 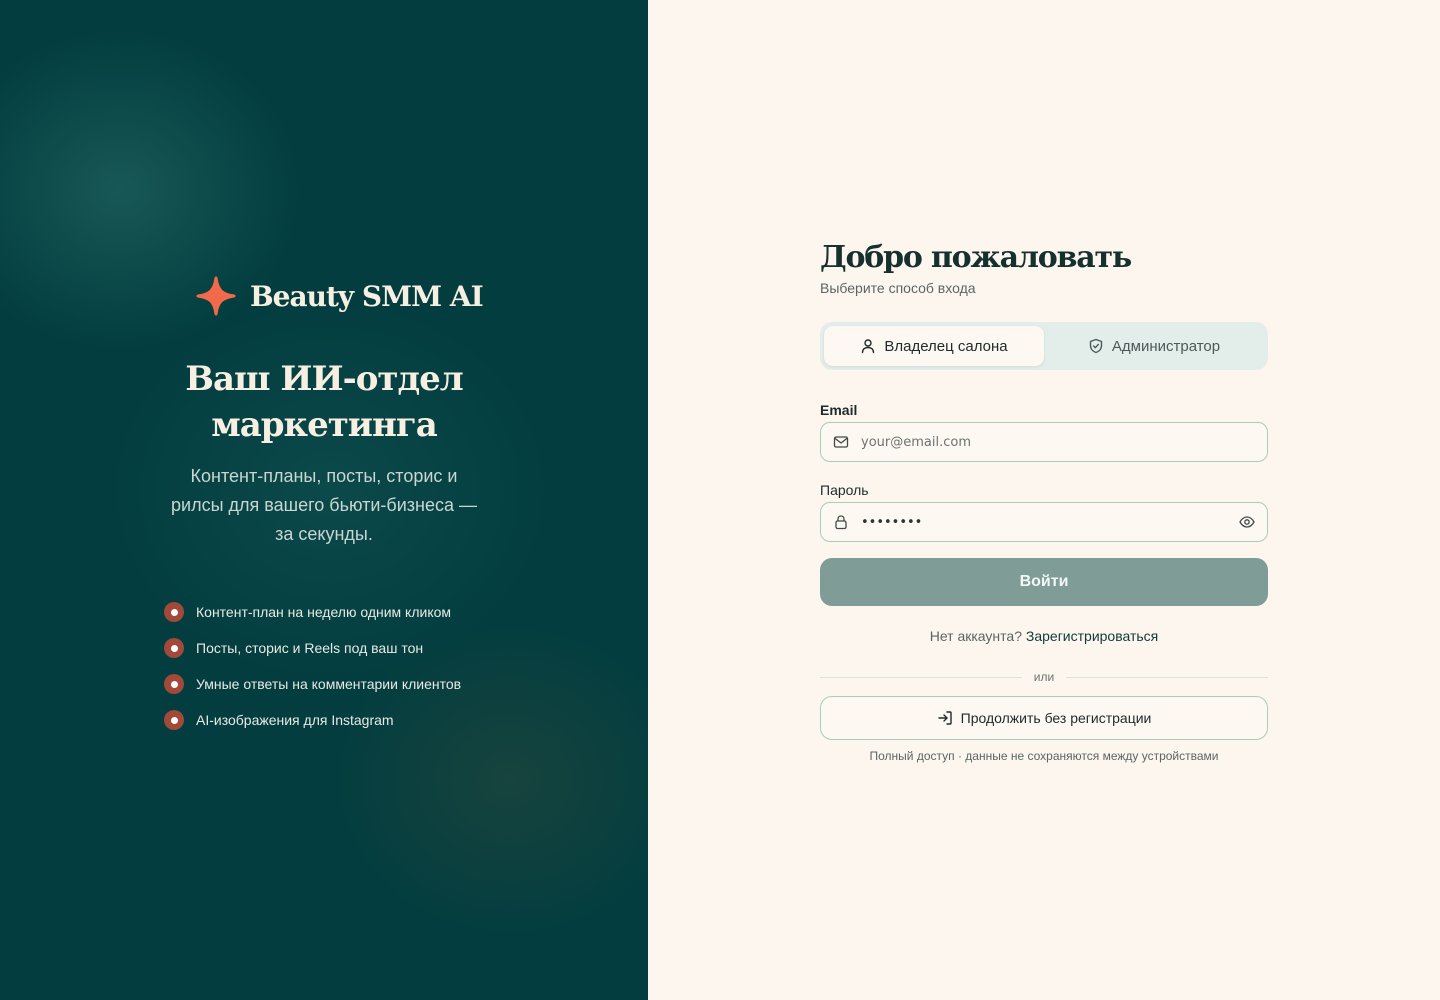 I want to click on hero-headline-line2: маркетинга, so click(x=324, y=425).